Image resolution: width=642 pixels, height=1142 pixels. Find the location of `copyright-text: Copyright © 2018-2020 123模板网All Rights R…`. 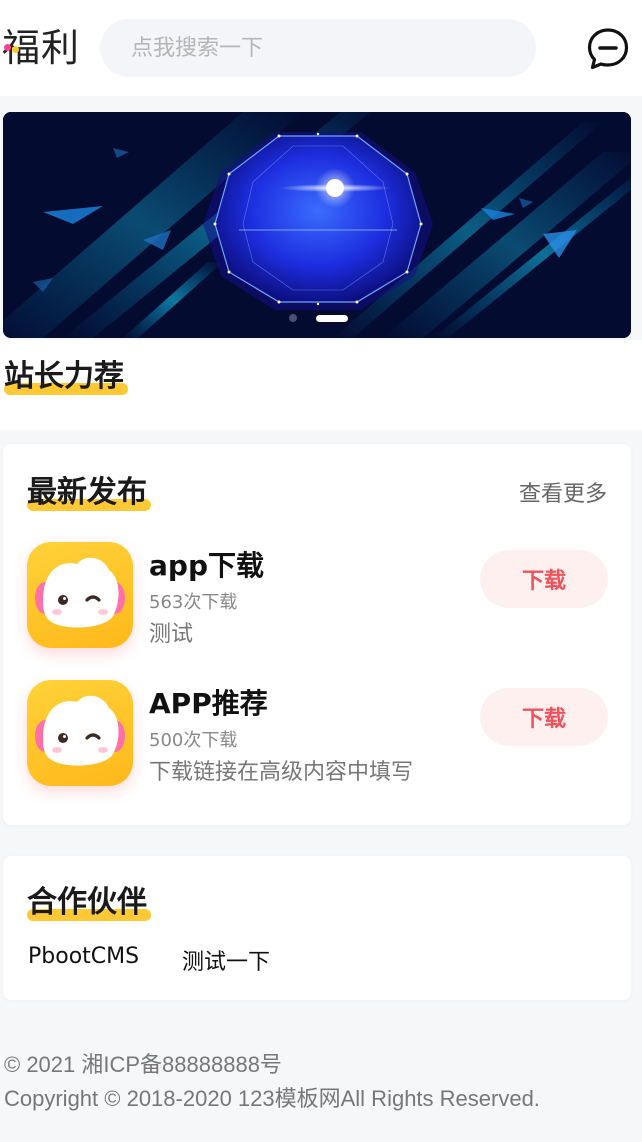

copyright-text: Copyright © 2018-2020 123模板网All Rights R… is located at coordinates (272, 1098).